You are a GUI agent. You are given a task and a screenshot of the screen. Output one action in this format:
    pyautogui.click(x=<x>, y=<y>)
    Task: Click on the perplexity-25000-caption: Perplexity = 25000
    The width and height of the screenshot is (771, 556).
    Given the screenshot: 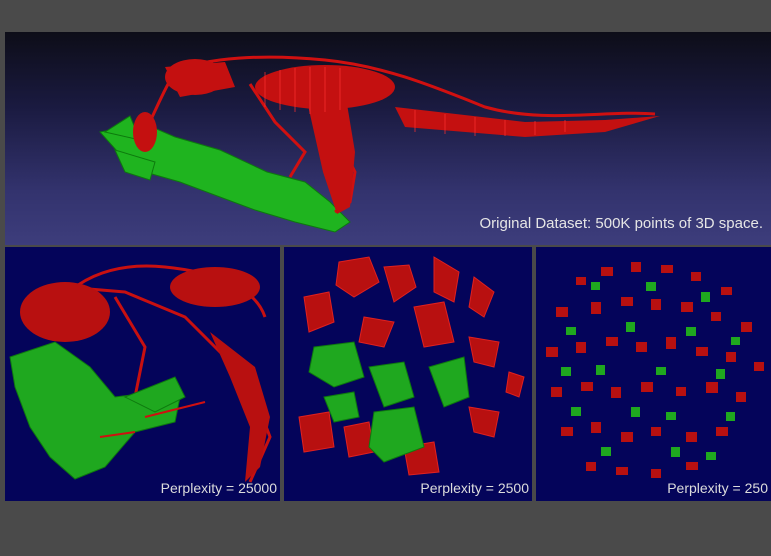 What is the action you would take?
    pyautogui.click(x=218, y=488)
    